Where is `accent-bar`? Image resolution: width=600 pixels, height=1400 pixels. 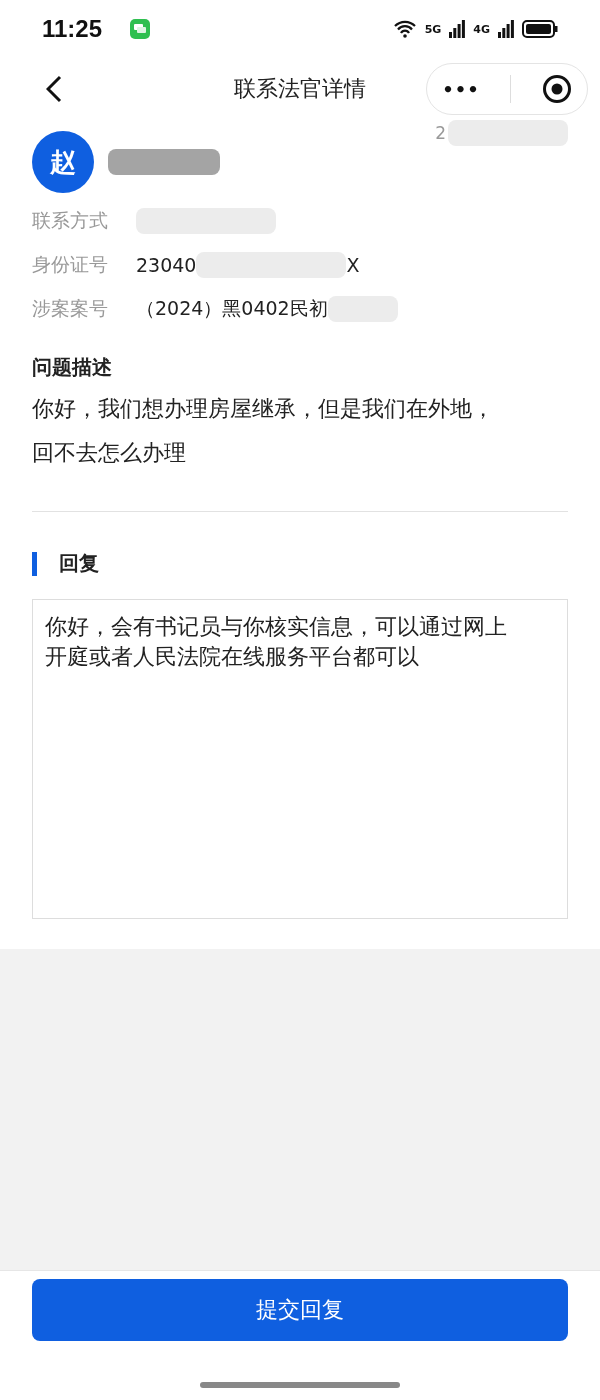
accent-bar is located at coordinates (34, 563).